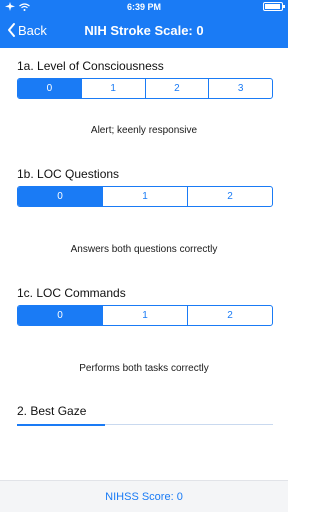 Image resolution: width=320 pixels, height=512 pixels. I want to click on score-footer: NIHSS Score: 0, so click(144, 496).